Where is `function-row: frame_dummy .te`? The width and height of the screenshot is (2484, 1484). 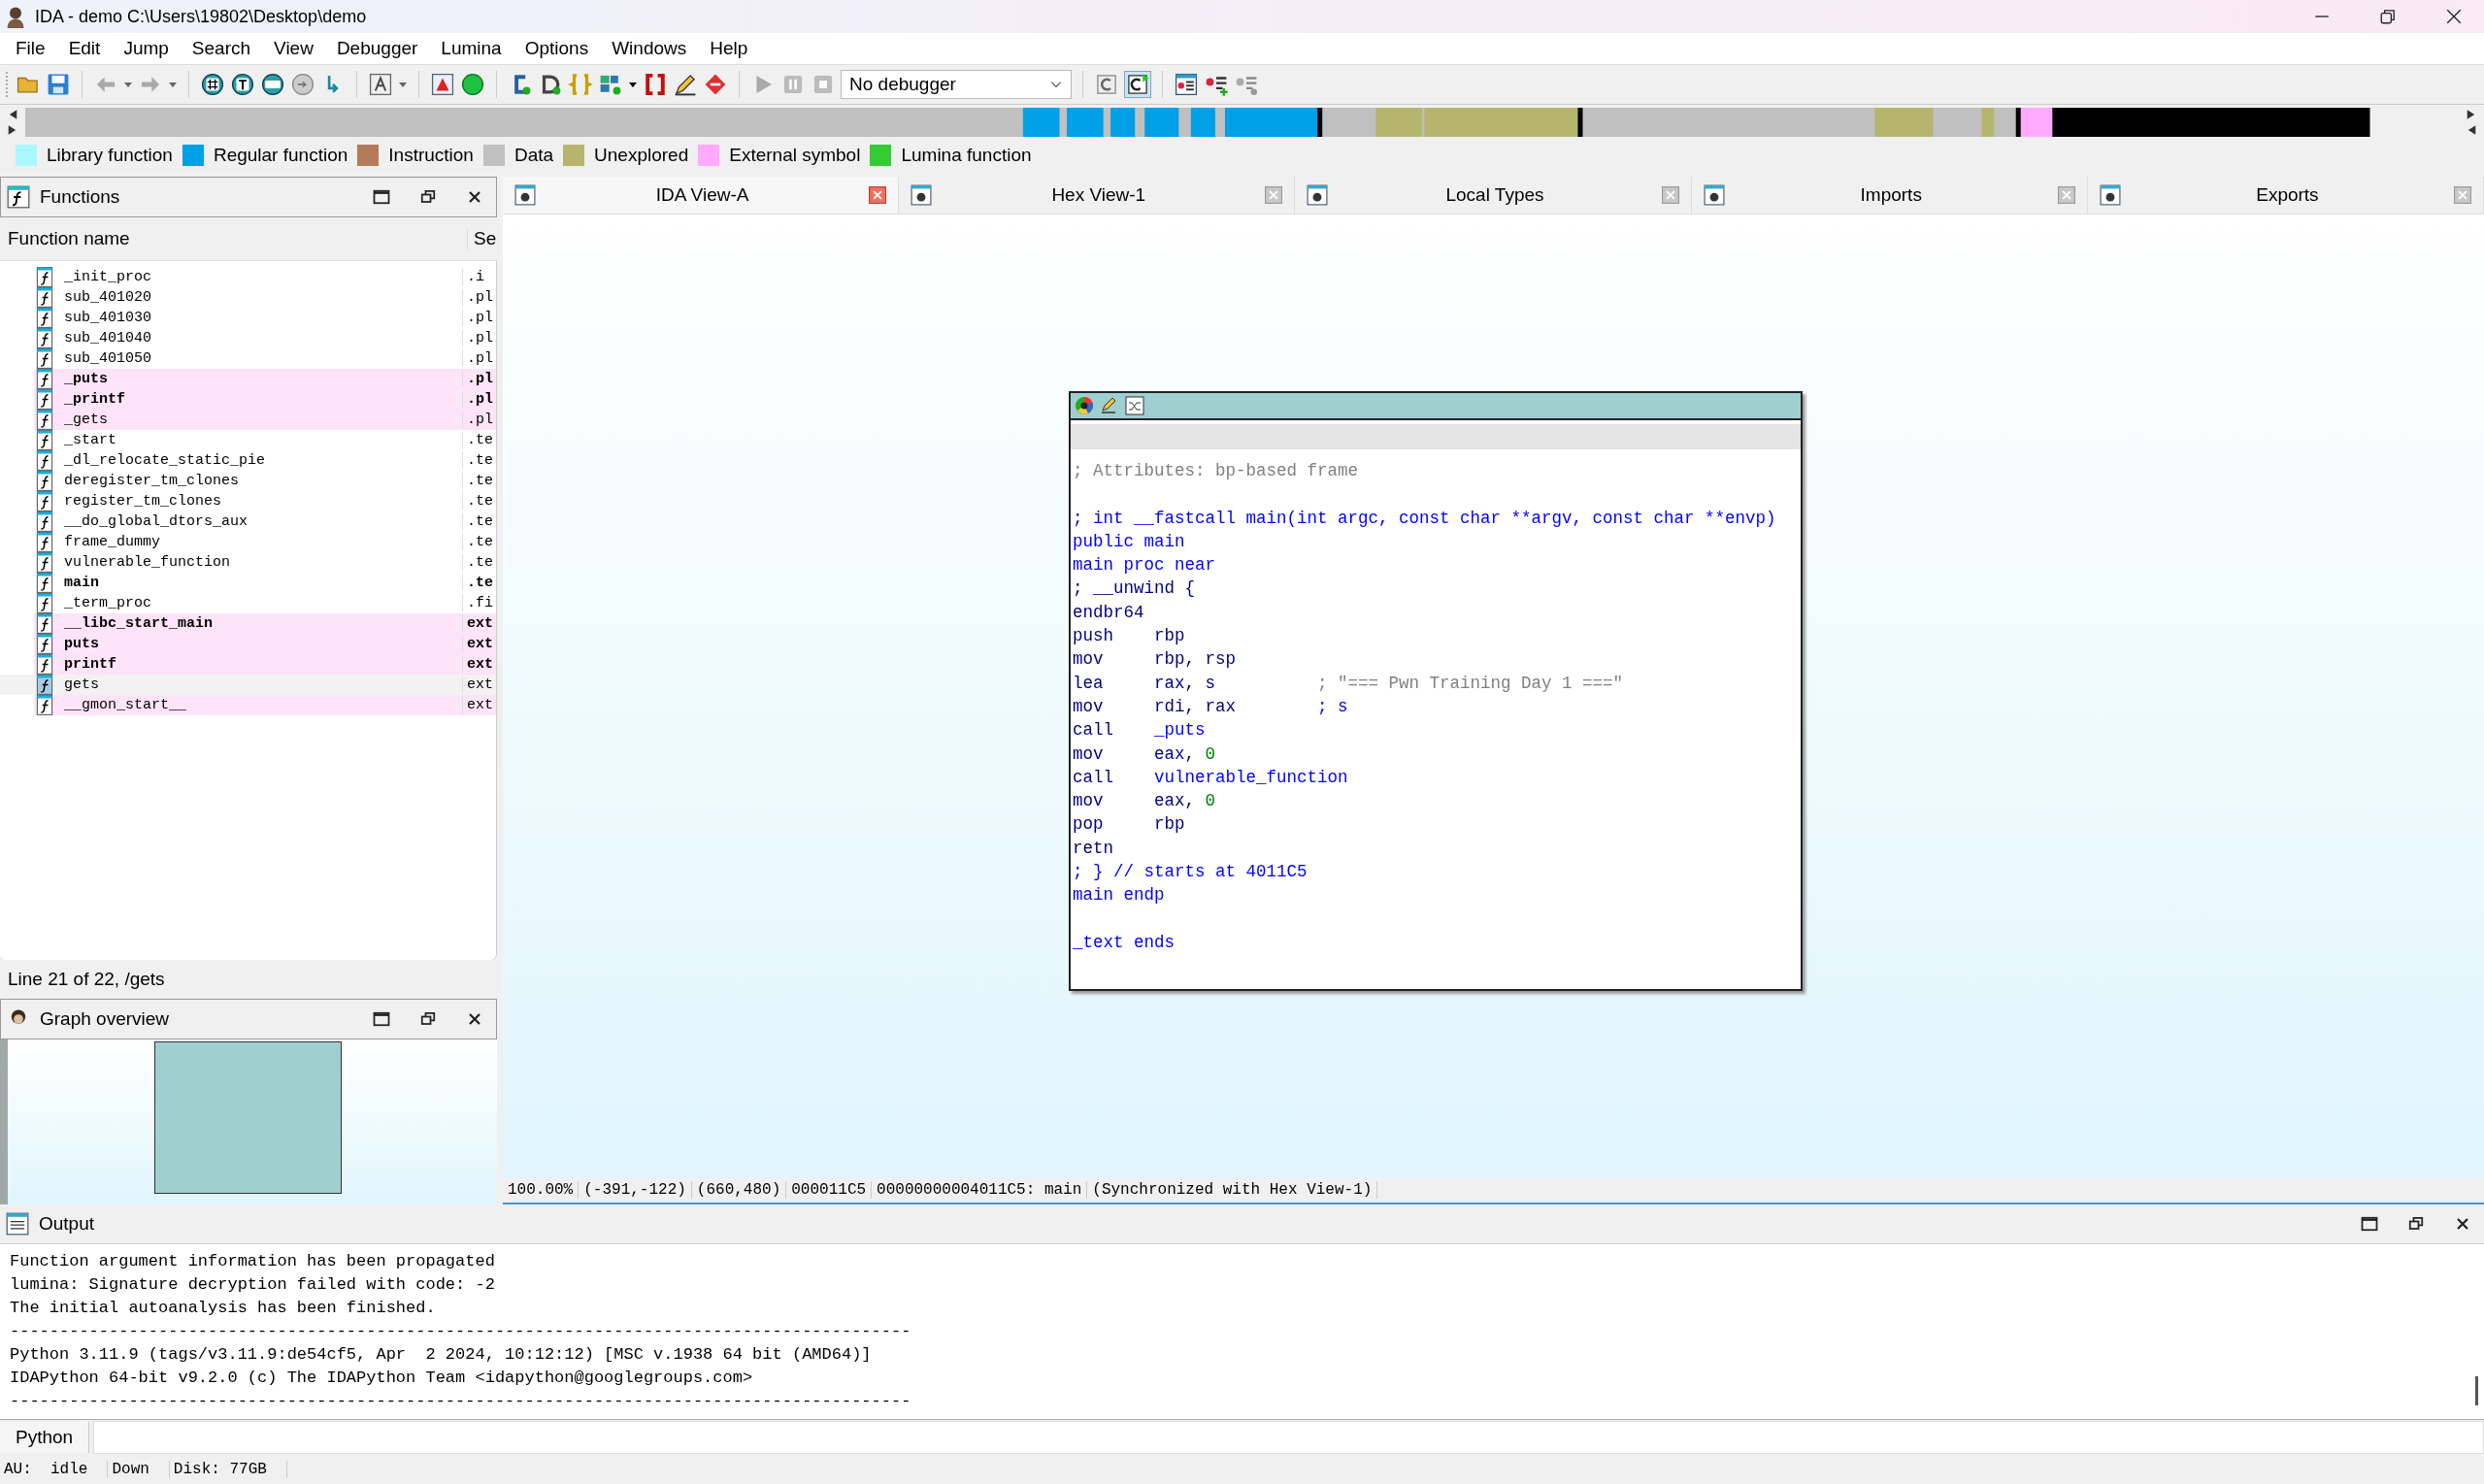 function-row: frame_dummy .te is located at coordinates (248, 542).